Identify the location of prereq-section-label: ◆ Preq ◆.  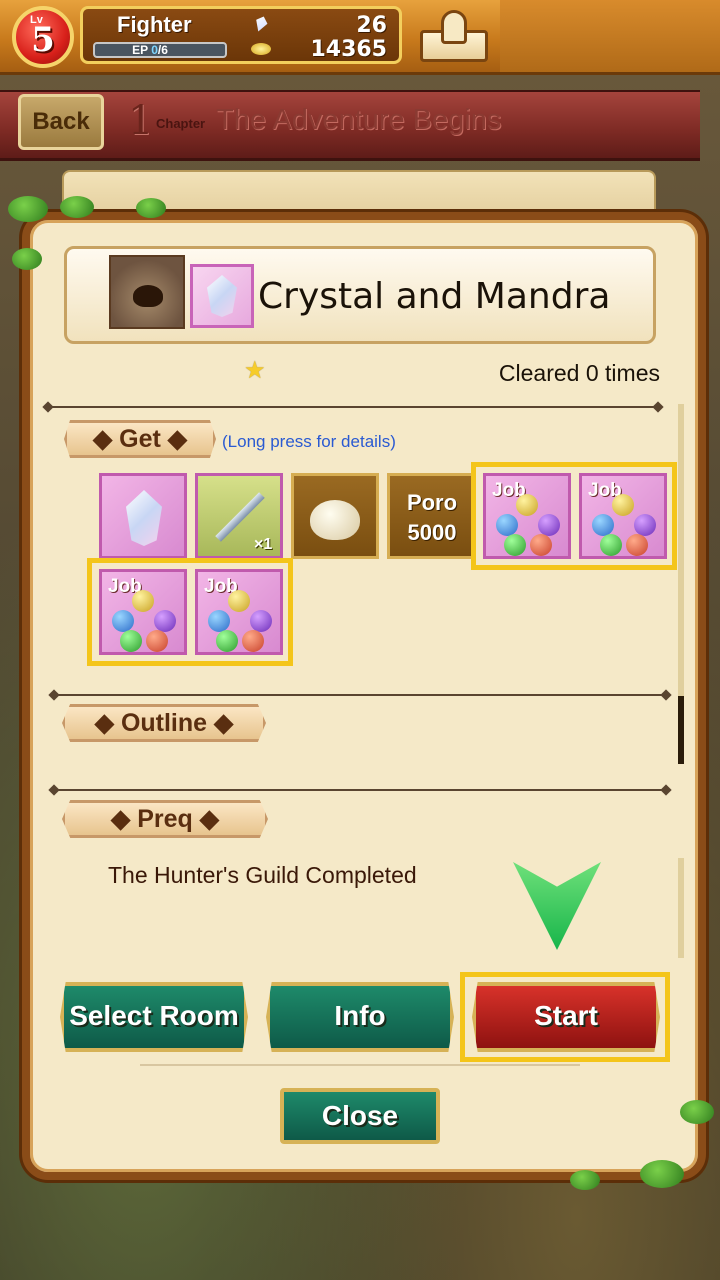
(165, 819).